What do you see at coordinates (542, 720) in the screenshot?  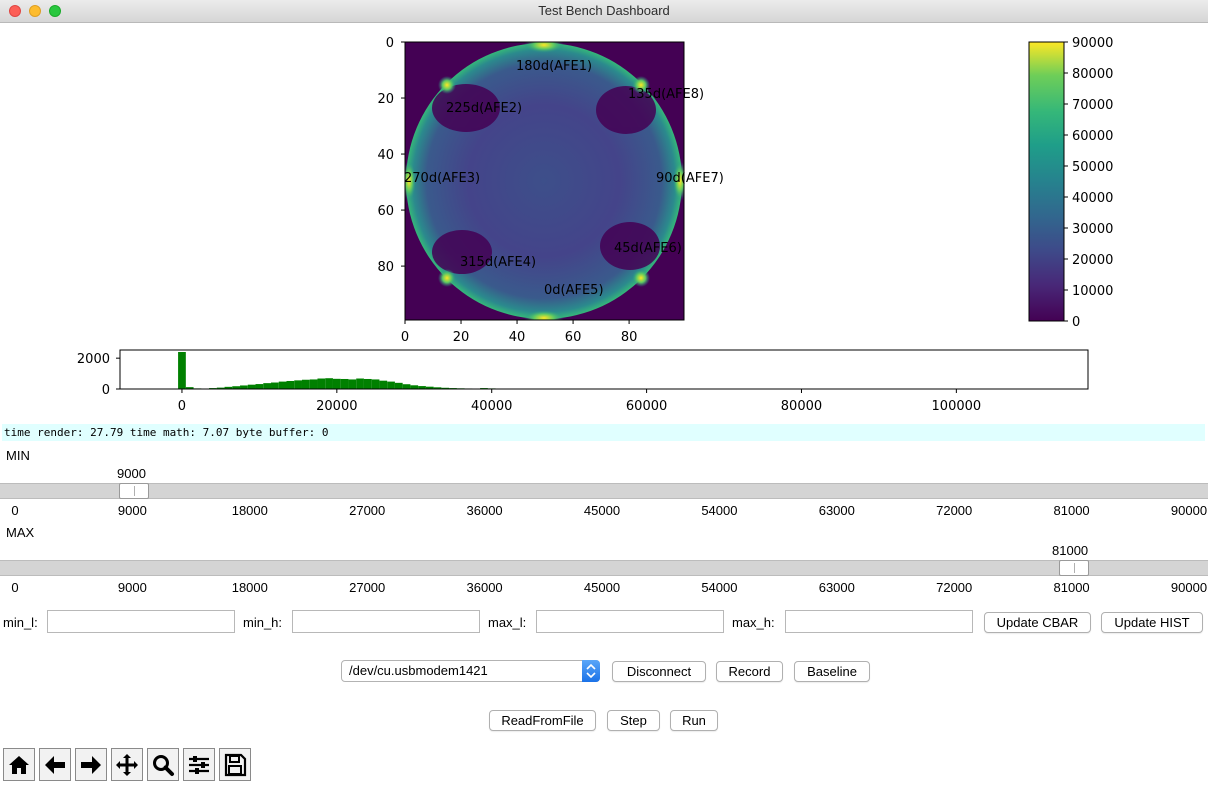 I see `read-from-file-button: ReadFromFile` at bounding box center [542, 720].